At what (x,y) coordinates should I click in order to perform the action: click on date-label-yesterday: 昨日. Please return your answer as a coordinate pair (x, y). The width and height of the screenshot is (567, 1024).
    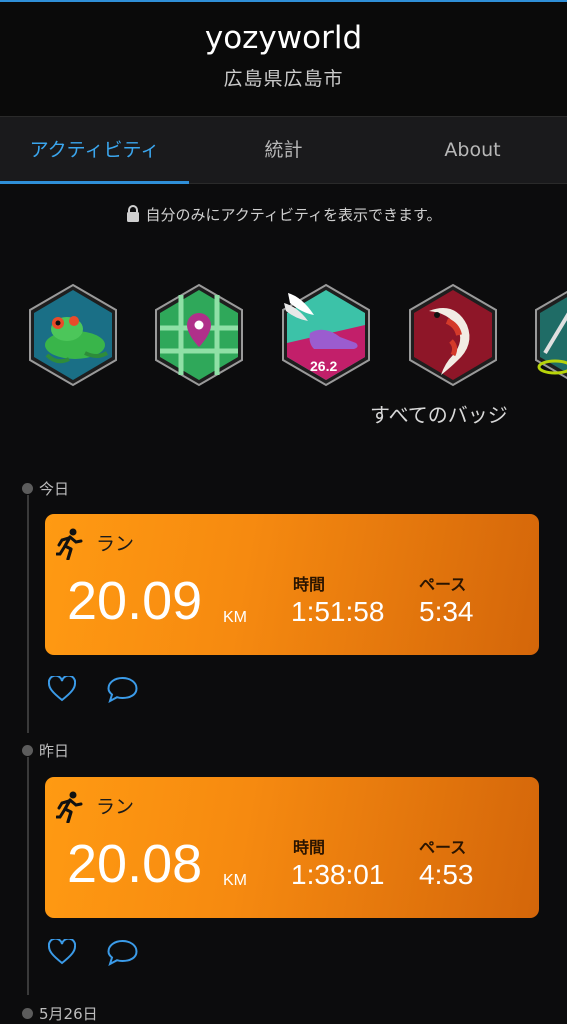
    Looking at the image, I should click on (54, 751).